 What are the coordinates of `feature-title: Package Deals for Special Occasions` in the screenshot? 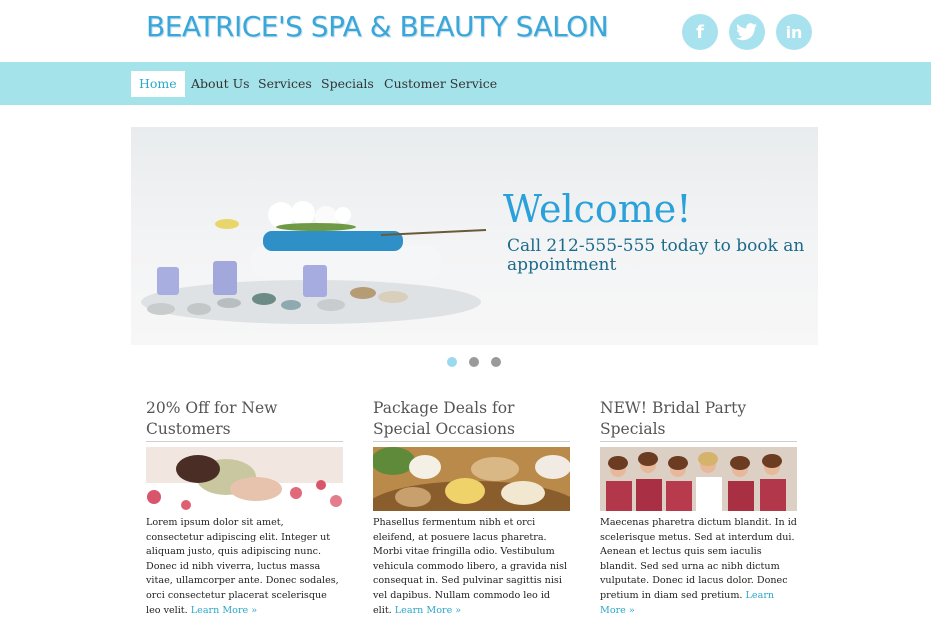 It's located at (471, 420).